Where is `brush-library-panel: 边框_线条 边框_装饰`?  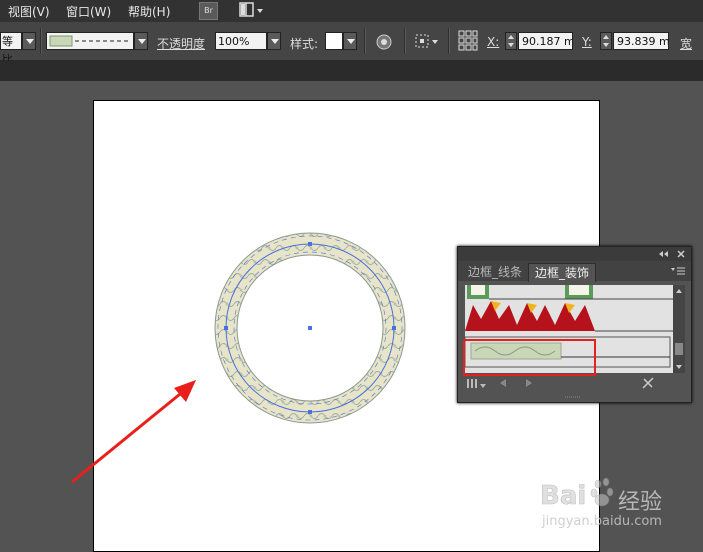 brush-library-panel: 边框_线条 边框_装饰 is located at coordinates (574, 324).